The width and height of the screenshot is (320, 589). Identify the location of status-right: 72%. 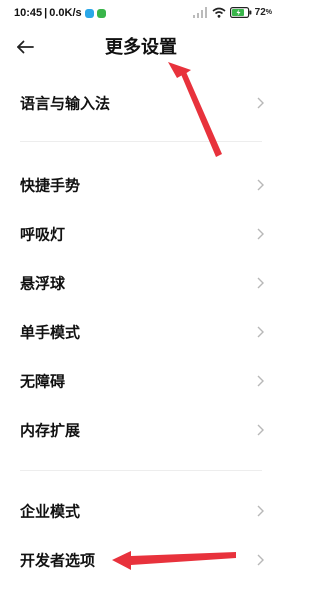
(230, 12).